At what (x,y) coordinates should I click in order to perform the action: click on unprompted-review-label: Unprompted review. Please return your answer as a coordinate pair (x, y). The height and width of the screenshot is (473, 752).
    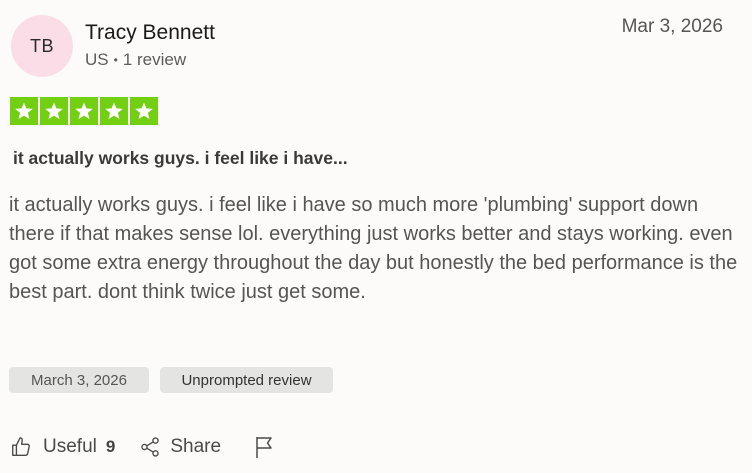
    Looking at the image, I should click on (246, 380).